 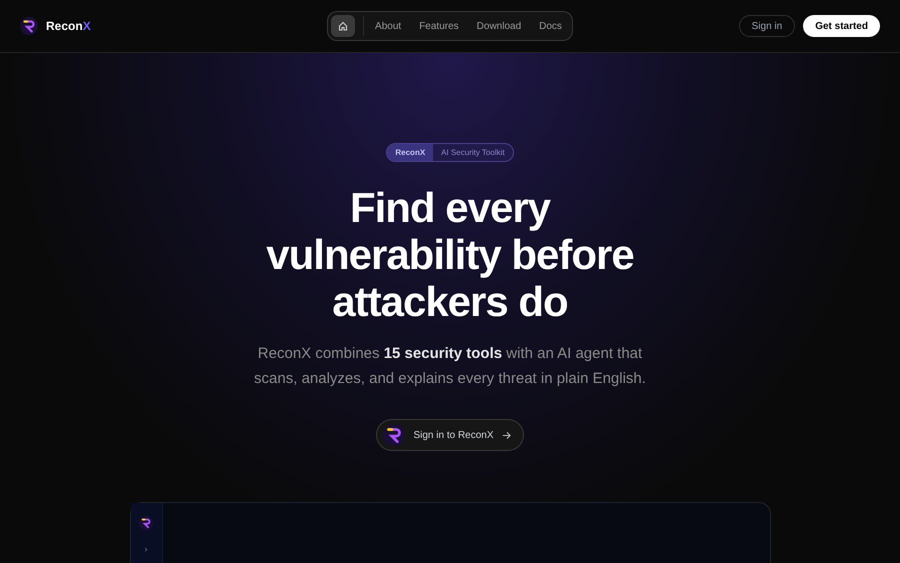 I want to click on hero-title: Find every vulnerability before attackers do, so click(x=450, y=254).